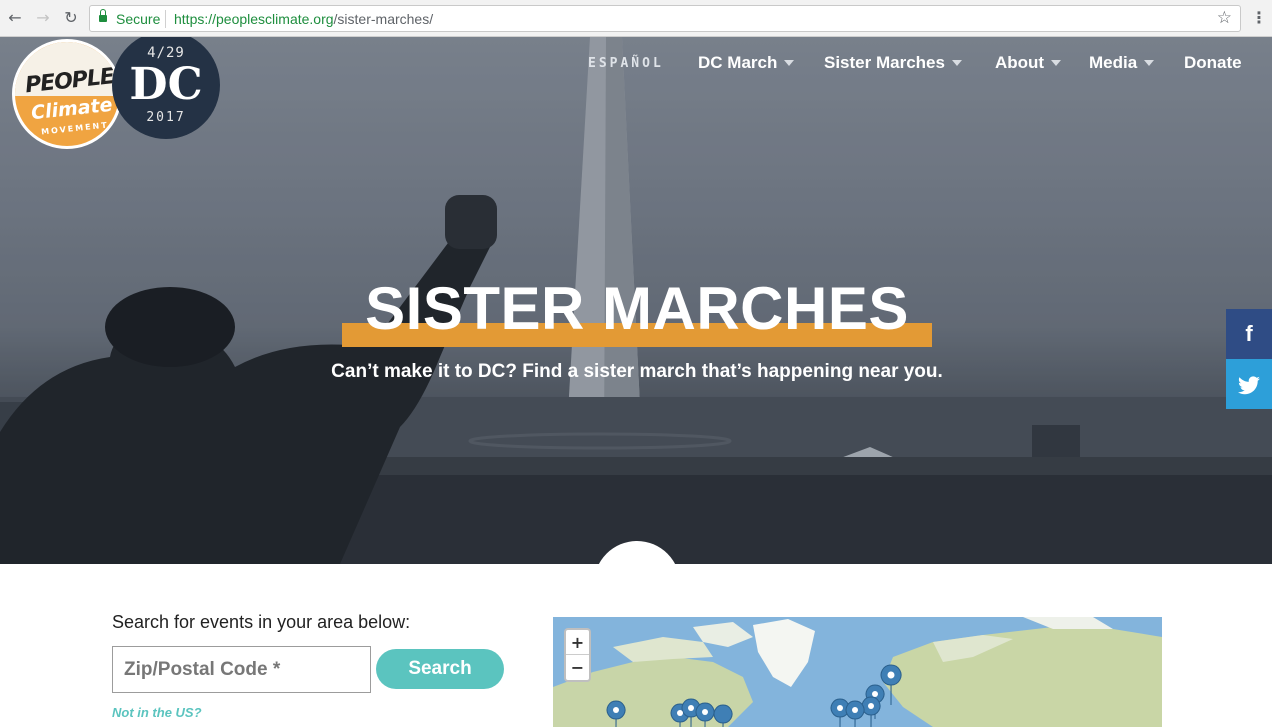 The height and width of the screenshot is (727, 1272). I want to click on search-button: Search, so click(440, 669).